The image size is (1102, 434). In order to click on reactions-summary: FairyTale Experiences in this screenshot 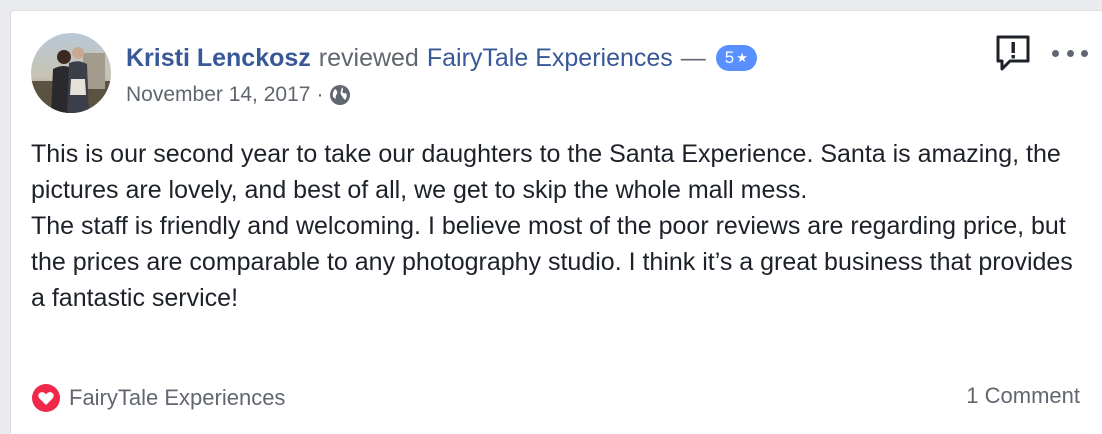, I will do `click(158, 398)`.